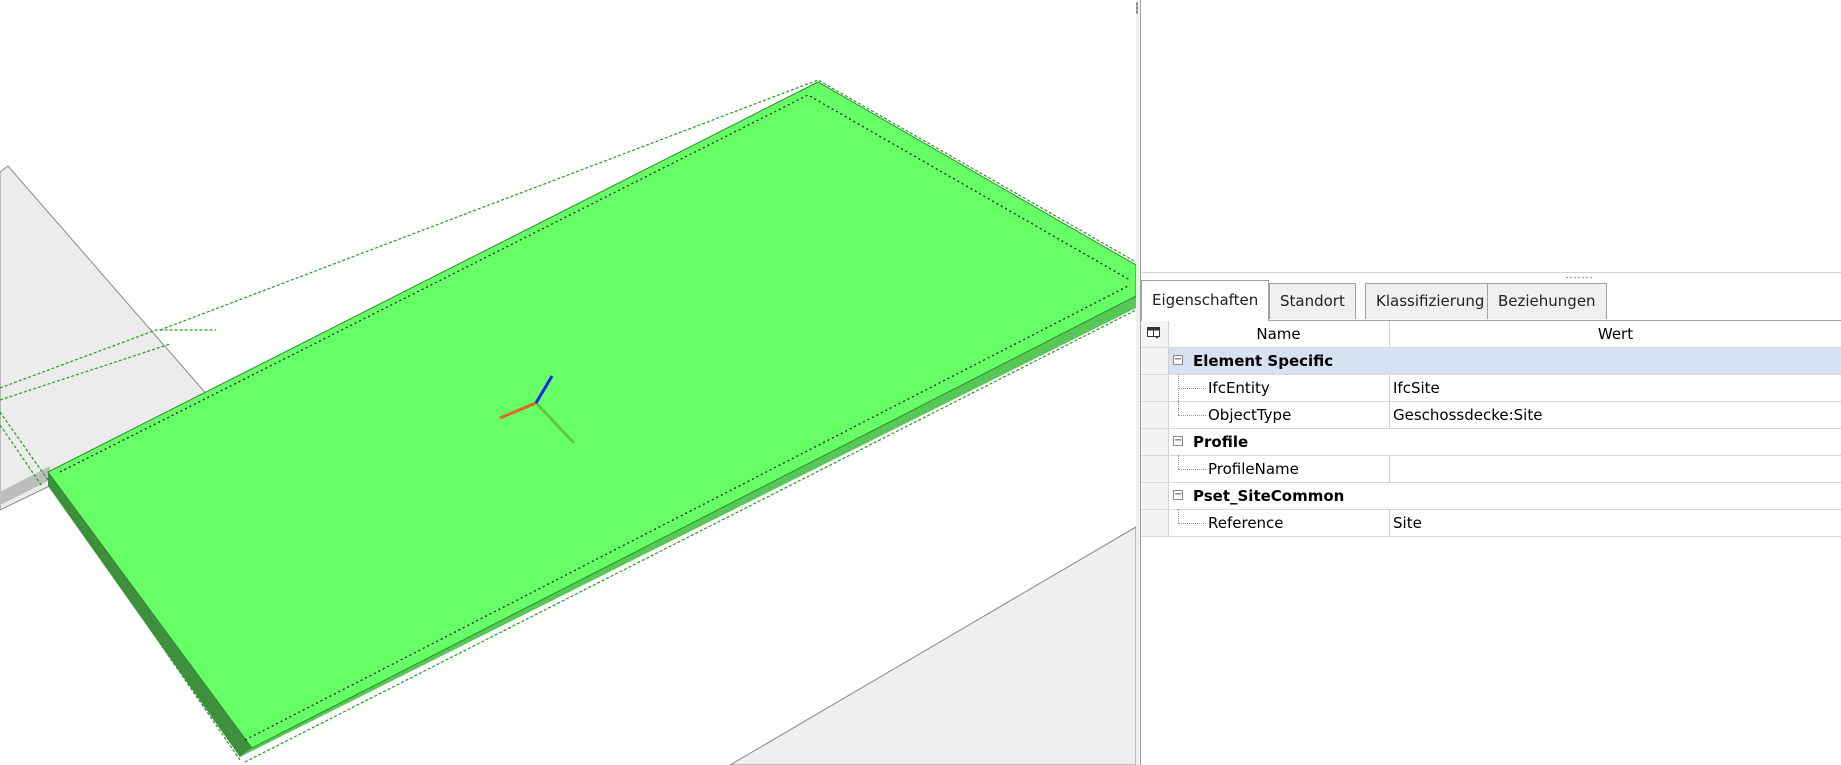 The width and height of the screenshot is (1841, 765). Describe the element at coordinates (1250, 415) in the screenshot. I see `property-name: ObjectType` at that location.